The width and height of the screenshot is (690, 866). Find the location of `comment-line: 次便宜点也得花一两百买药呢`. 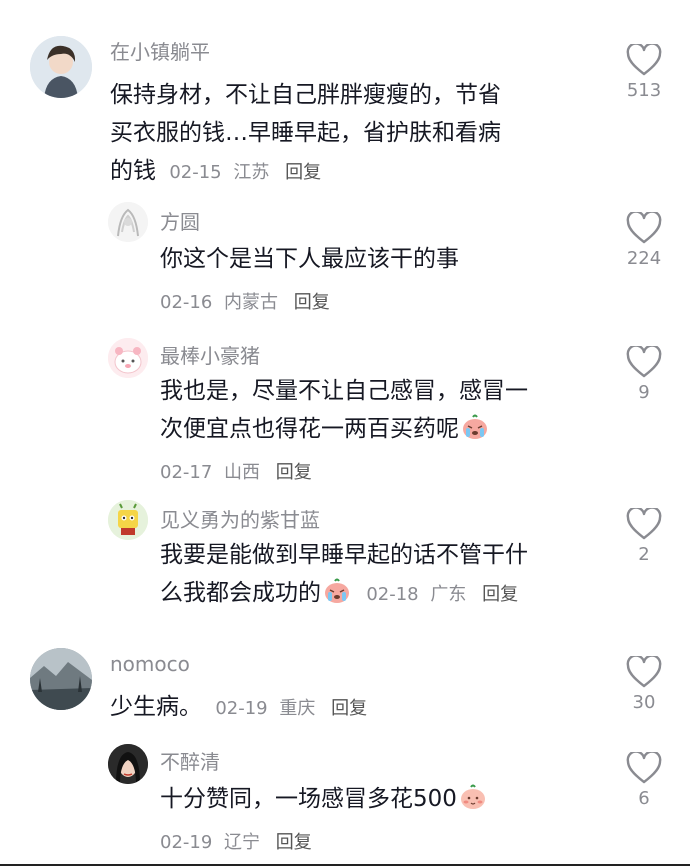

comment-line: 次便宜点也得花一两百买药呢 is located at coordinates (344, 429).